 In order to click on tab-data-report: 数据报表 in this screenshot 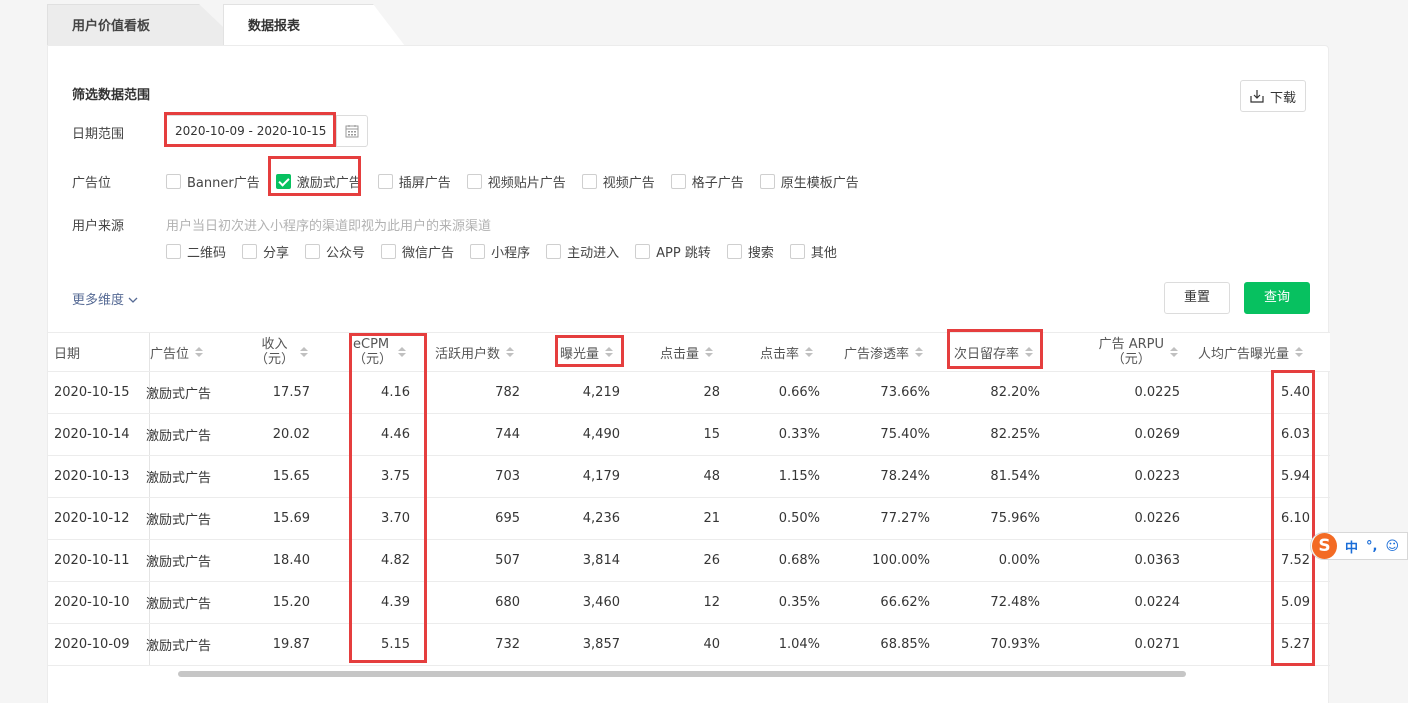, I will do `click(314, 25)`.